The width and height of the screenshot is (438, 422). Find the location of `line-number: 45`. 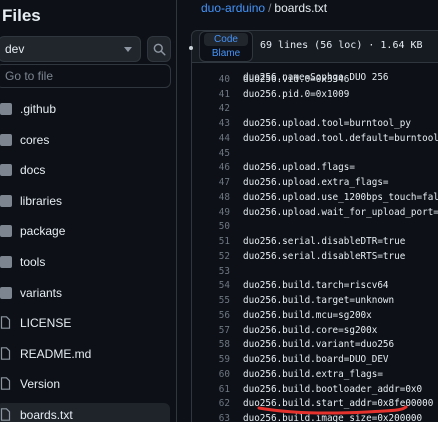

line-number: 45 is located at coordinates (211, 153).